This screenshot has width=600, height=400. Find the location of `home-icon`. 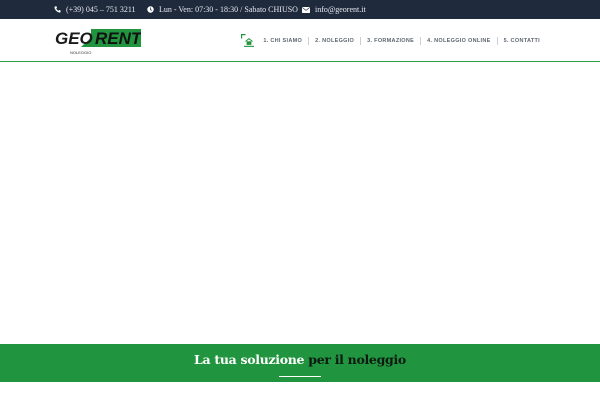

home-icon is located at coordinates (248, 40).